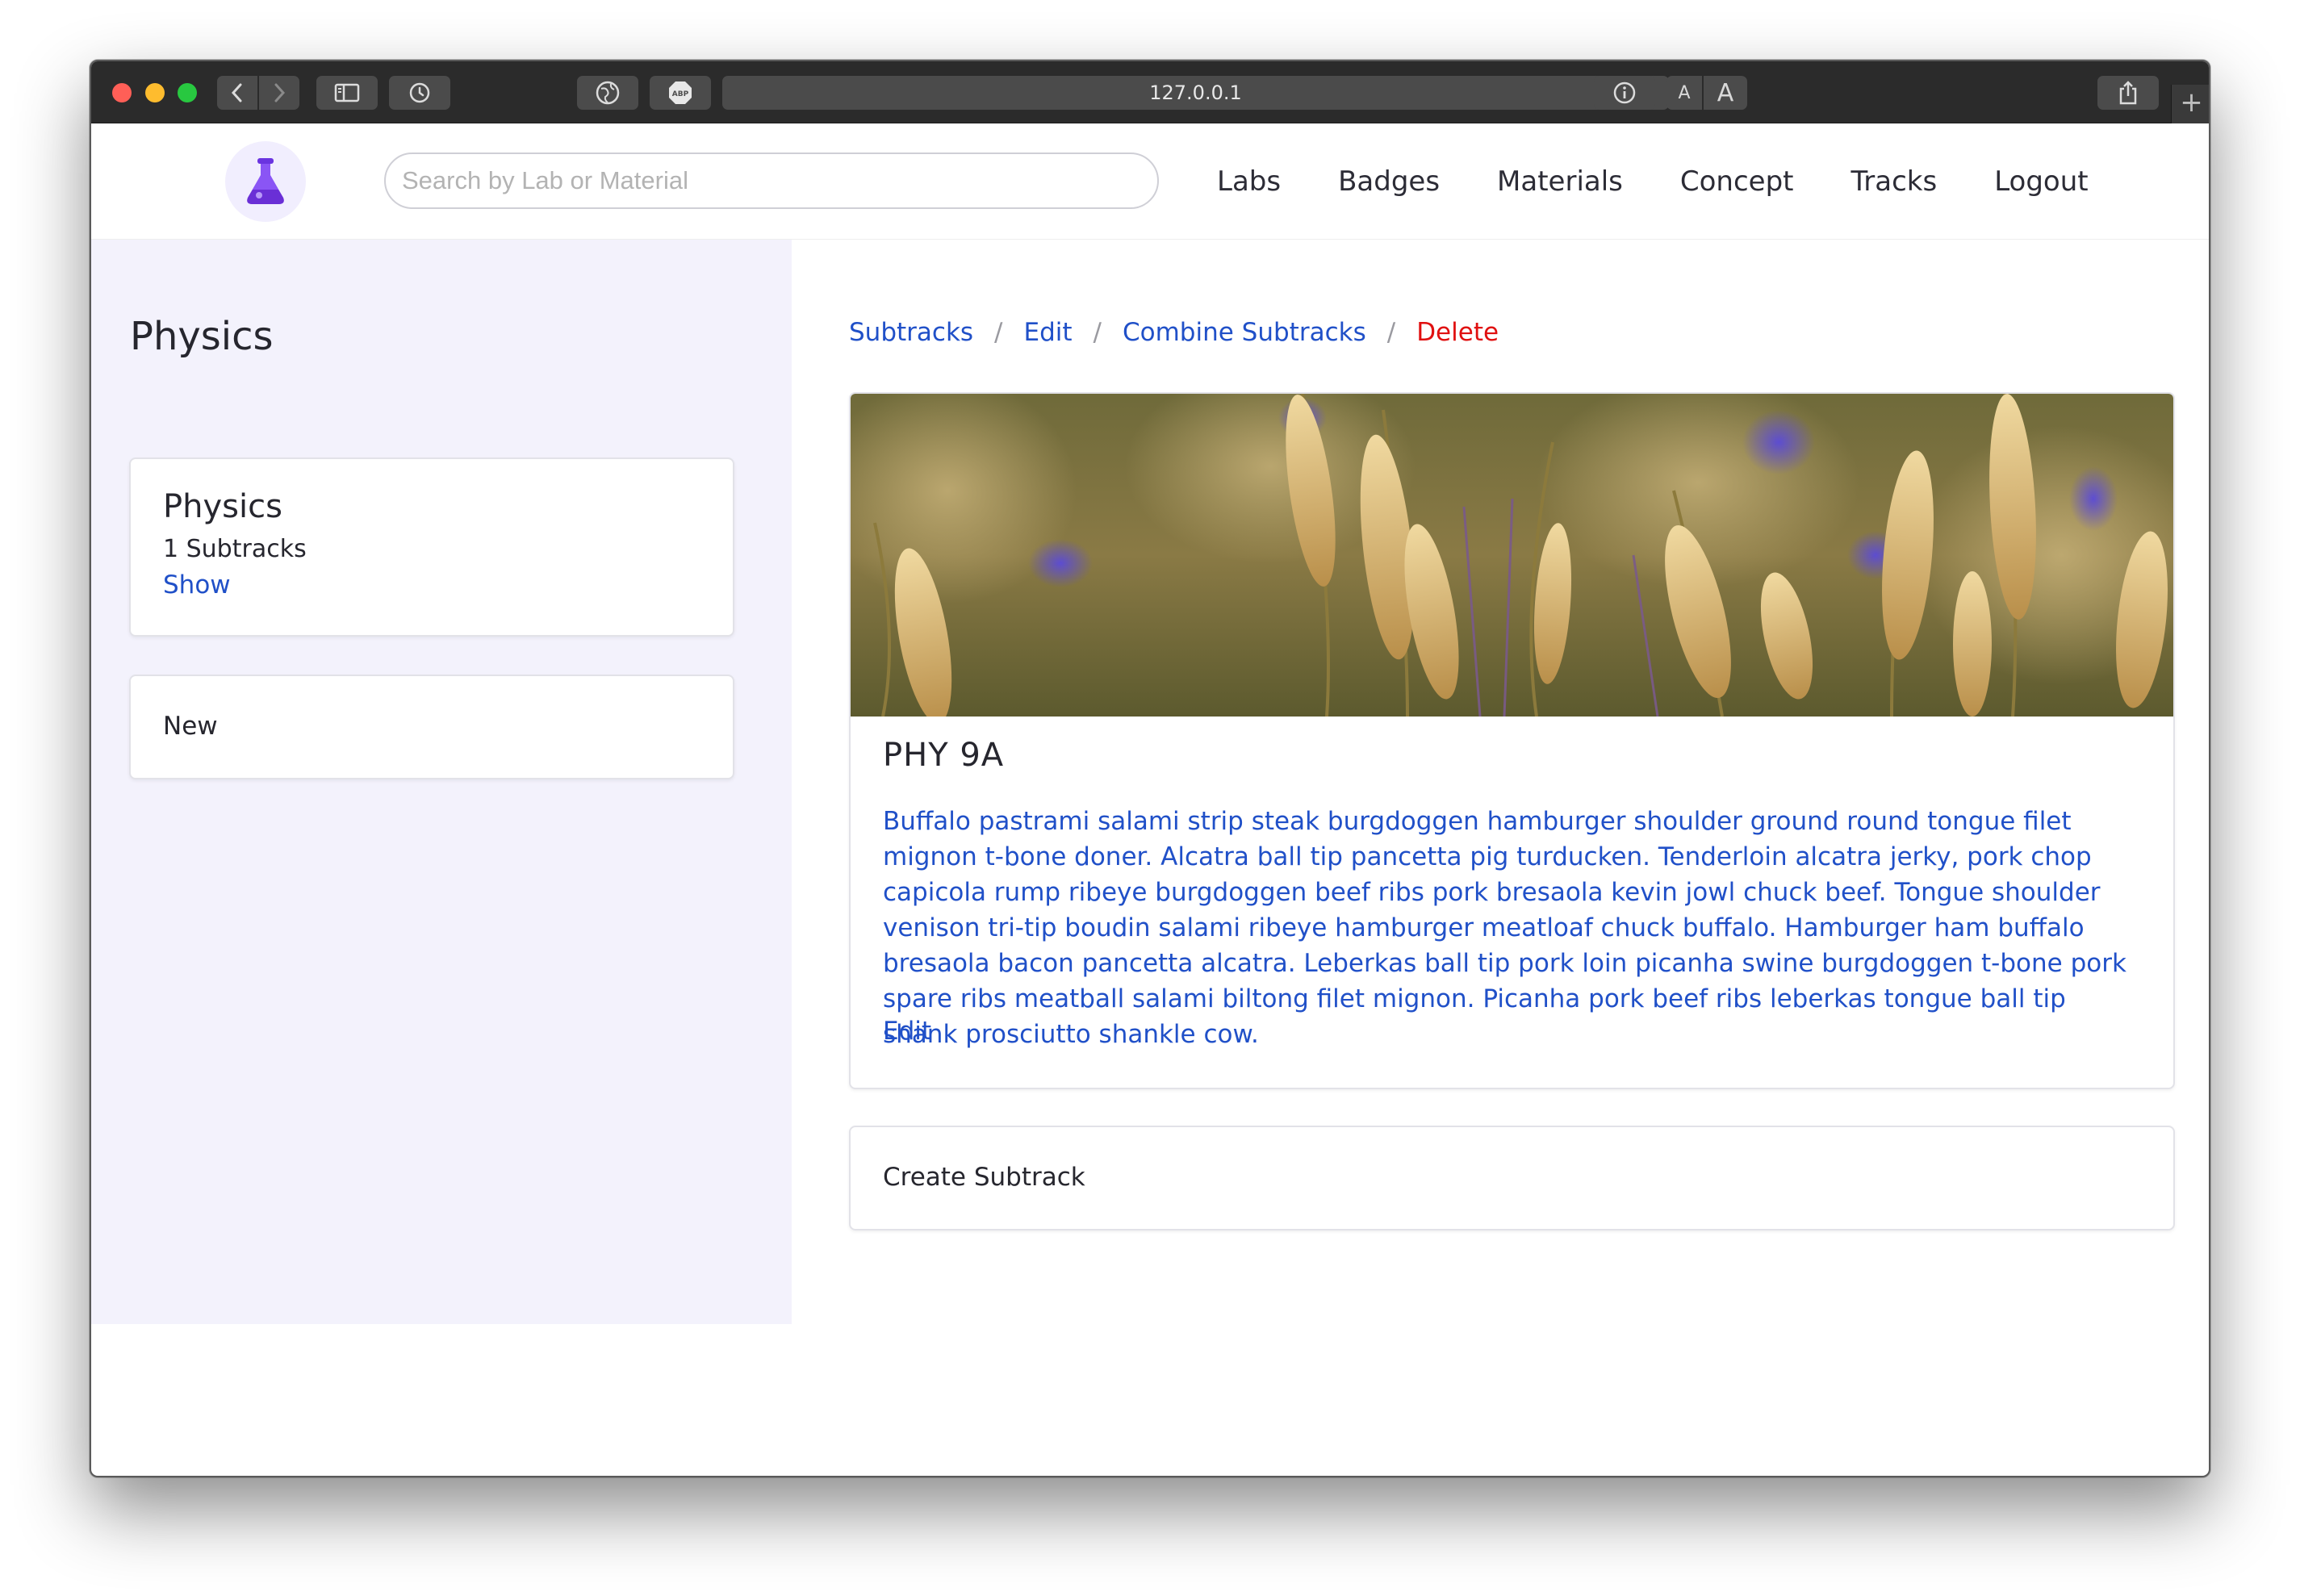  Describe the element at coordinates (1244, 332) in the screenshot. I see `combine-subtracks-link: Combine Subtracks` at that location.